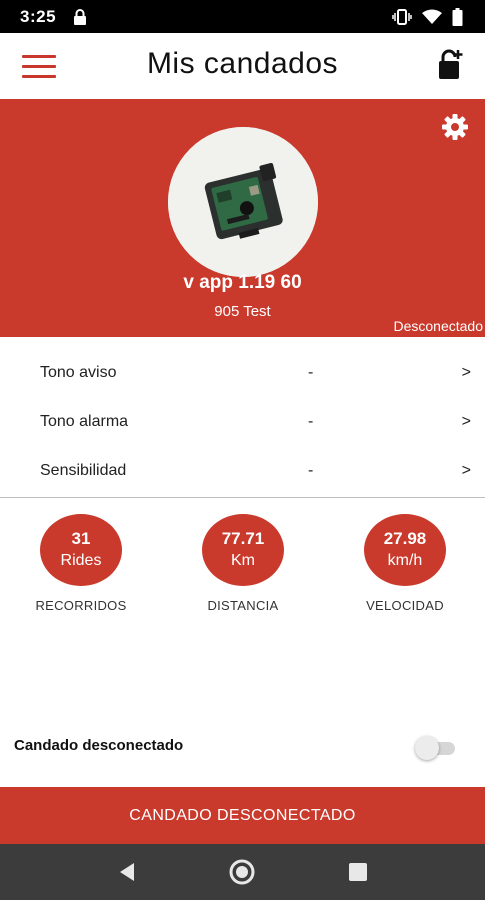 Image resolution: width=485 pixels, height=900 pixels. What do you see at coordinates (78, 372) in the screenshot?
I see `setting-label: Tono aviso` at bounding box center [78, 372].